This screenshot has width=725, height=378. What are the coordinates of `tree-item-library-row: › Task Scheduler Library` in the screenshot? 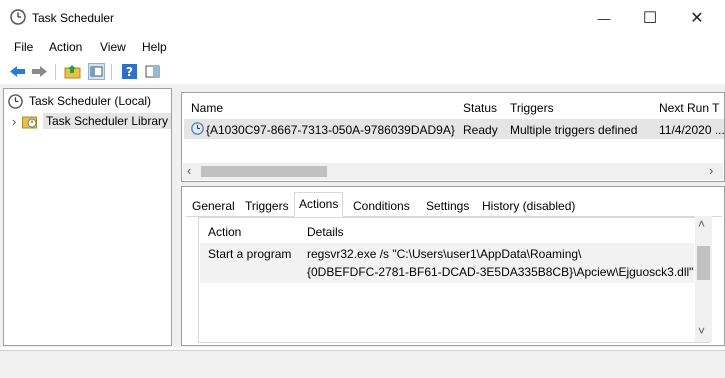 It's located at (87, 121).